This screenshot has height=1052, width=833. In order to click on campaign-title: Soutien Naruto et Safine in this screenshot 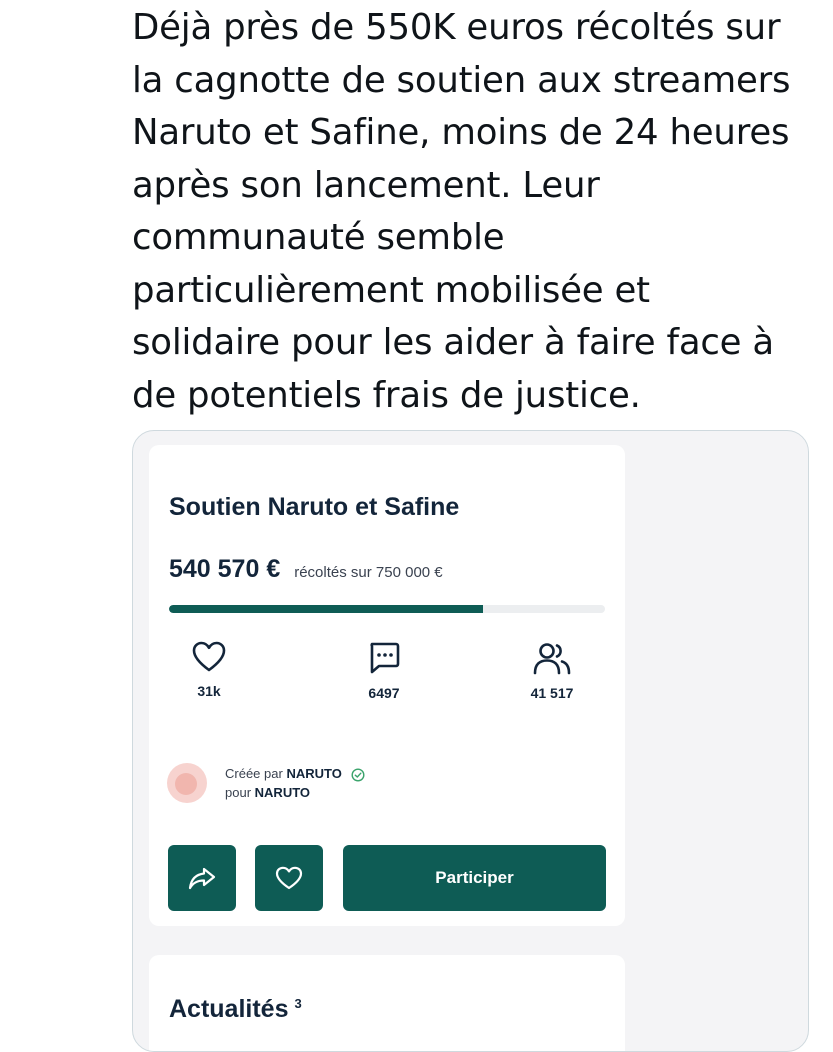, I will do `click(314, 507)`.